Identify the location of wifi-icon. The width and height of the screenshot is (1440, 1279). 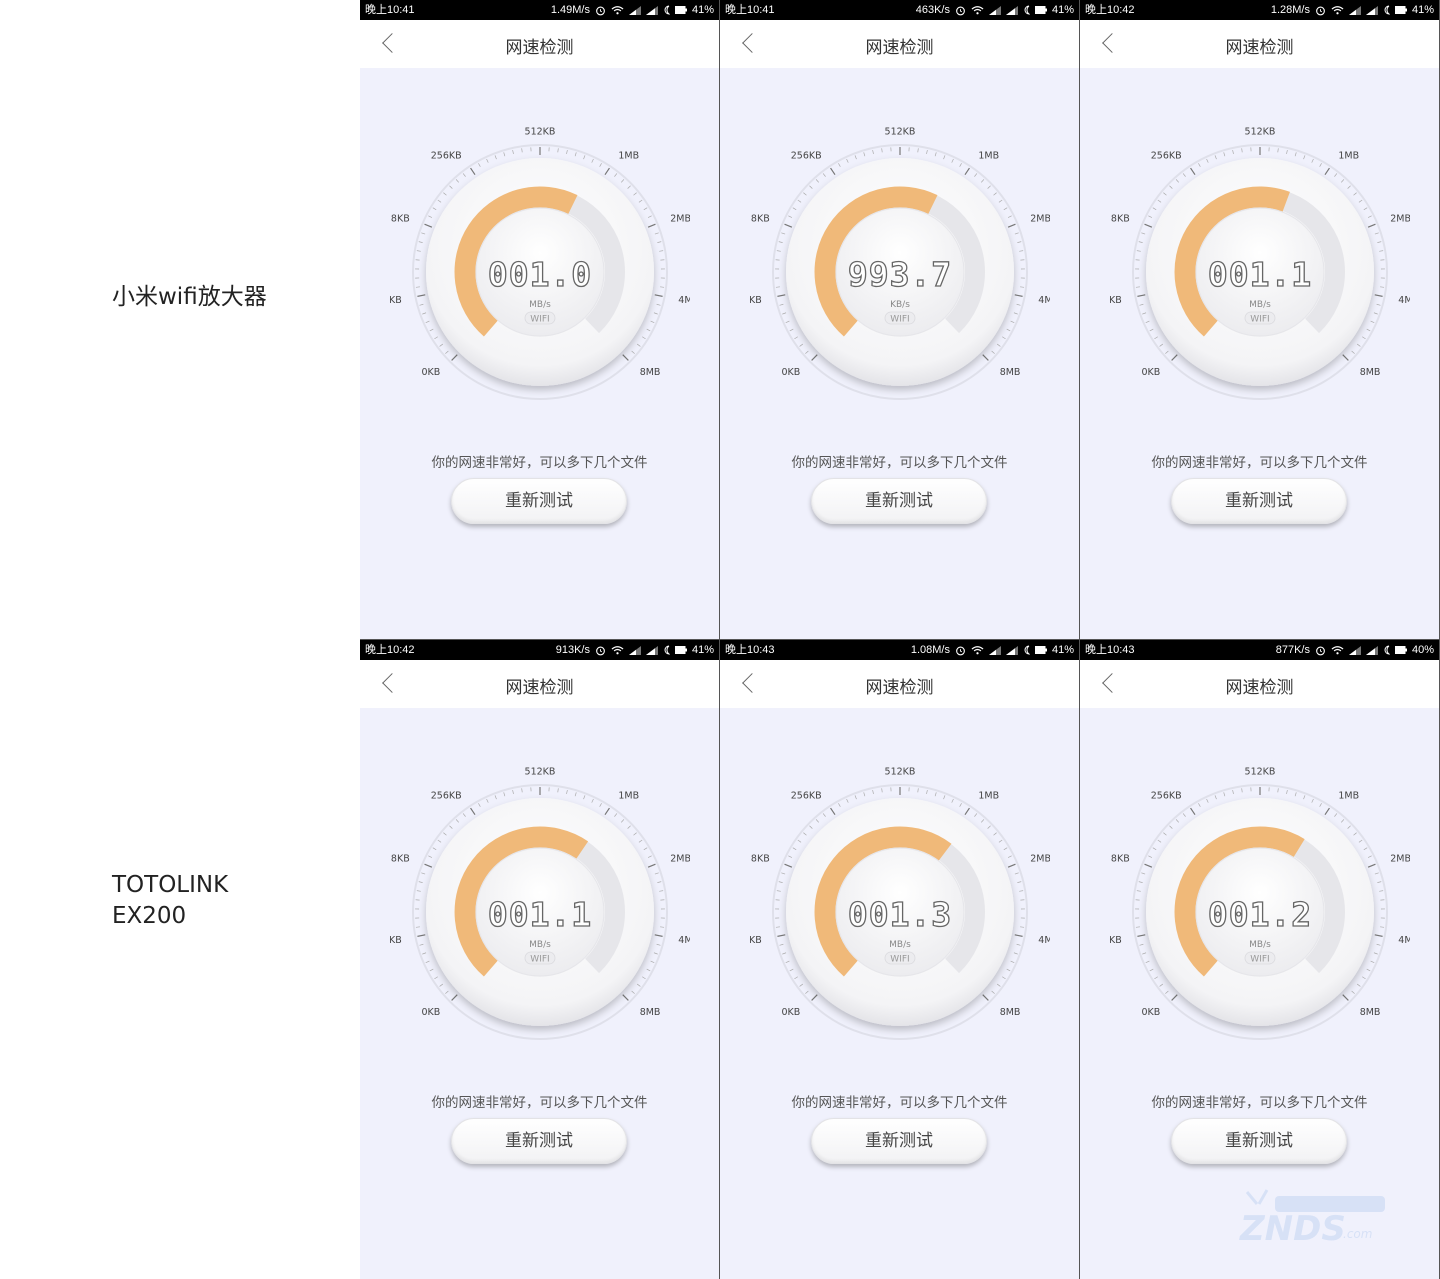
(617, 10).